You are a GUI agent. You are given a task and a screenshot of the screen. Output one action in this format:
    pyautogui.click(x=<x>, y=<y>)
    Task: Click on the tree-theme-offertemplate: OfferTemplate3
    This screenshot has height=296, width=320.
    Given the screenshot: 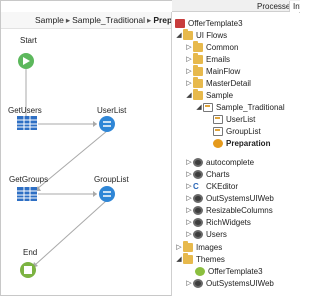 What is the action you would take?
    pyautogui.click(x=229, y=271)
    